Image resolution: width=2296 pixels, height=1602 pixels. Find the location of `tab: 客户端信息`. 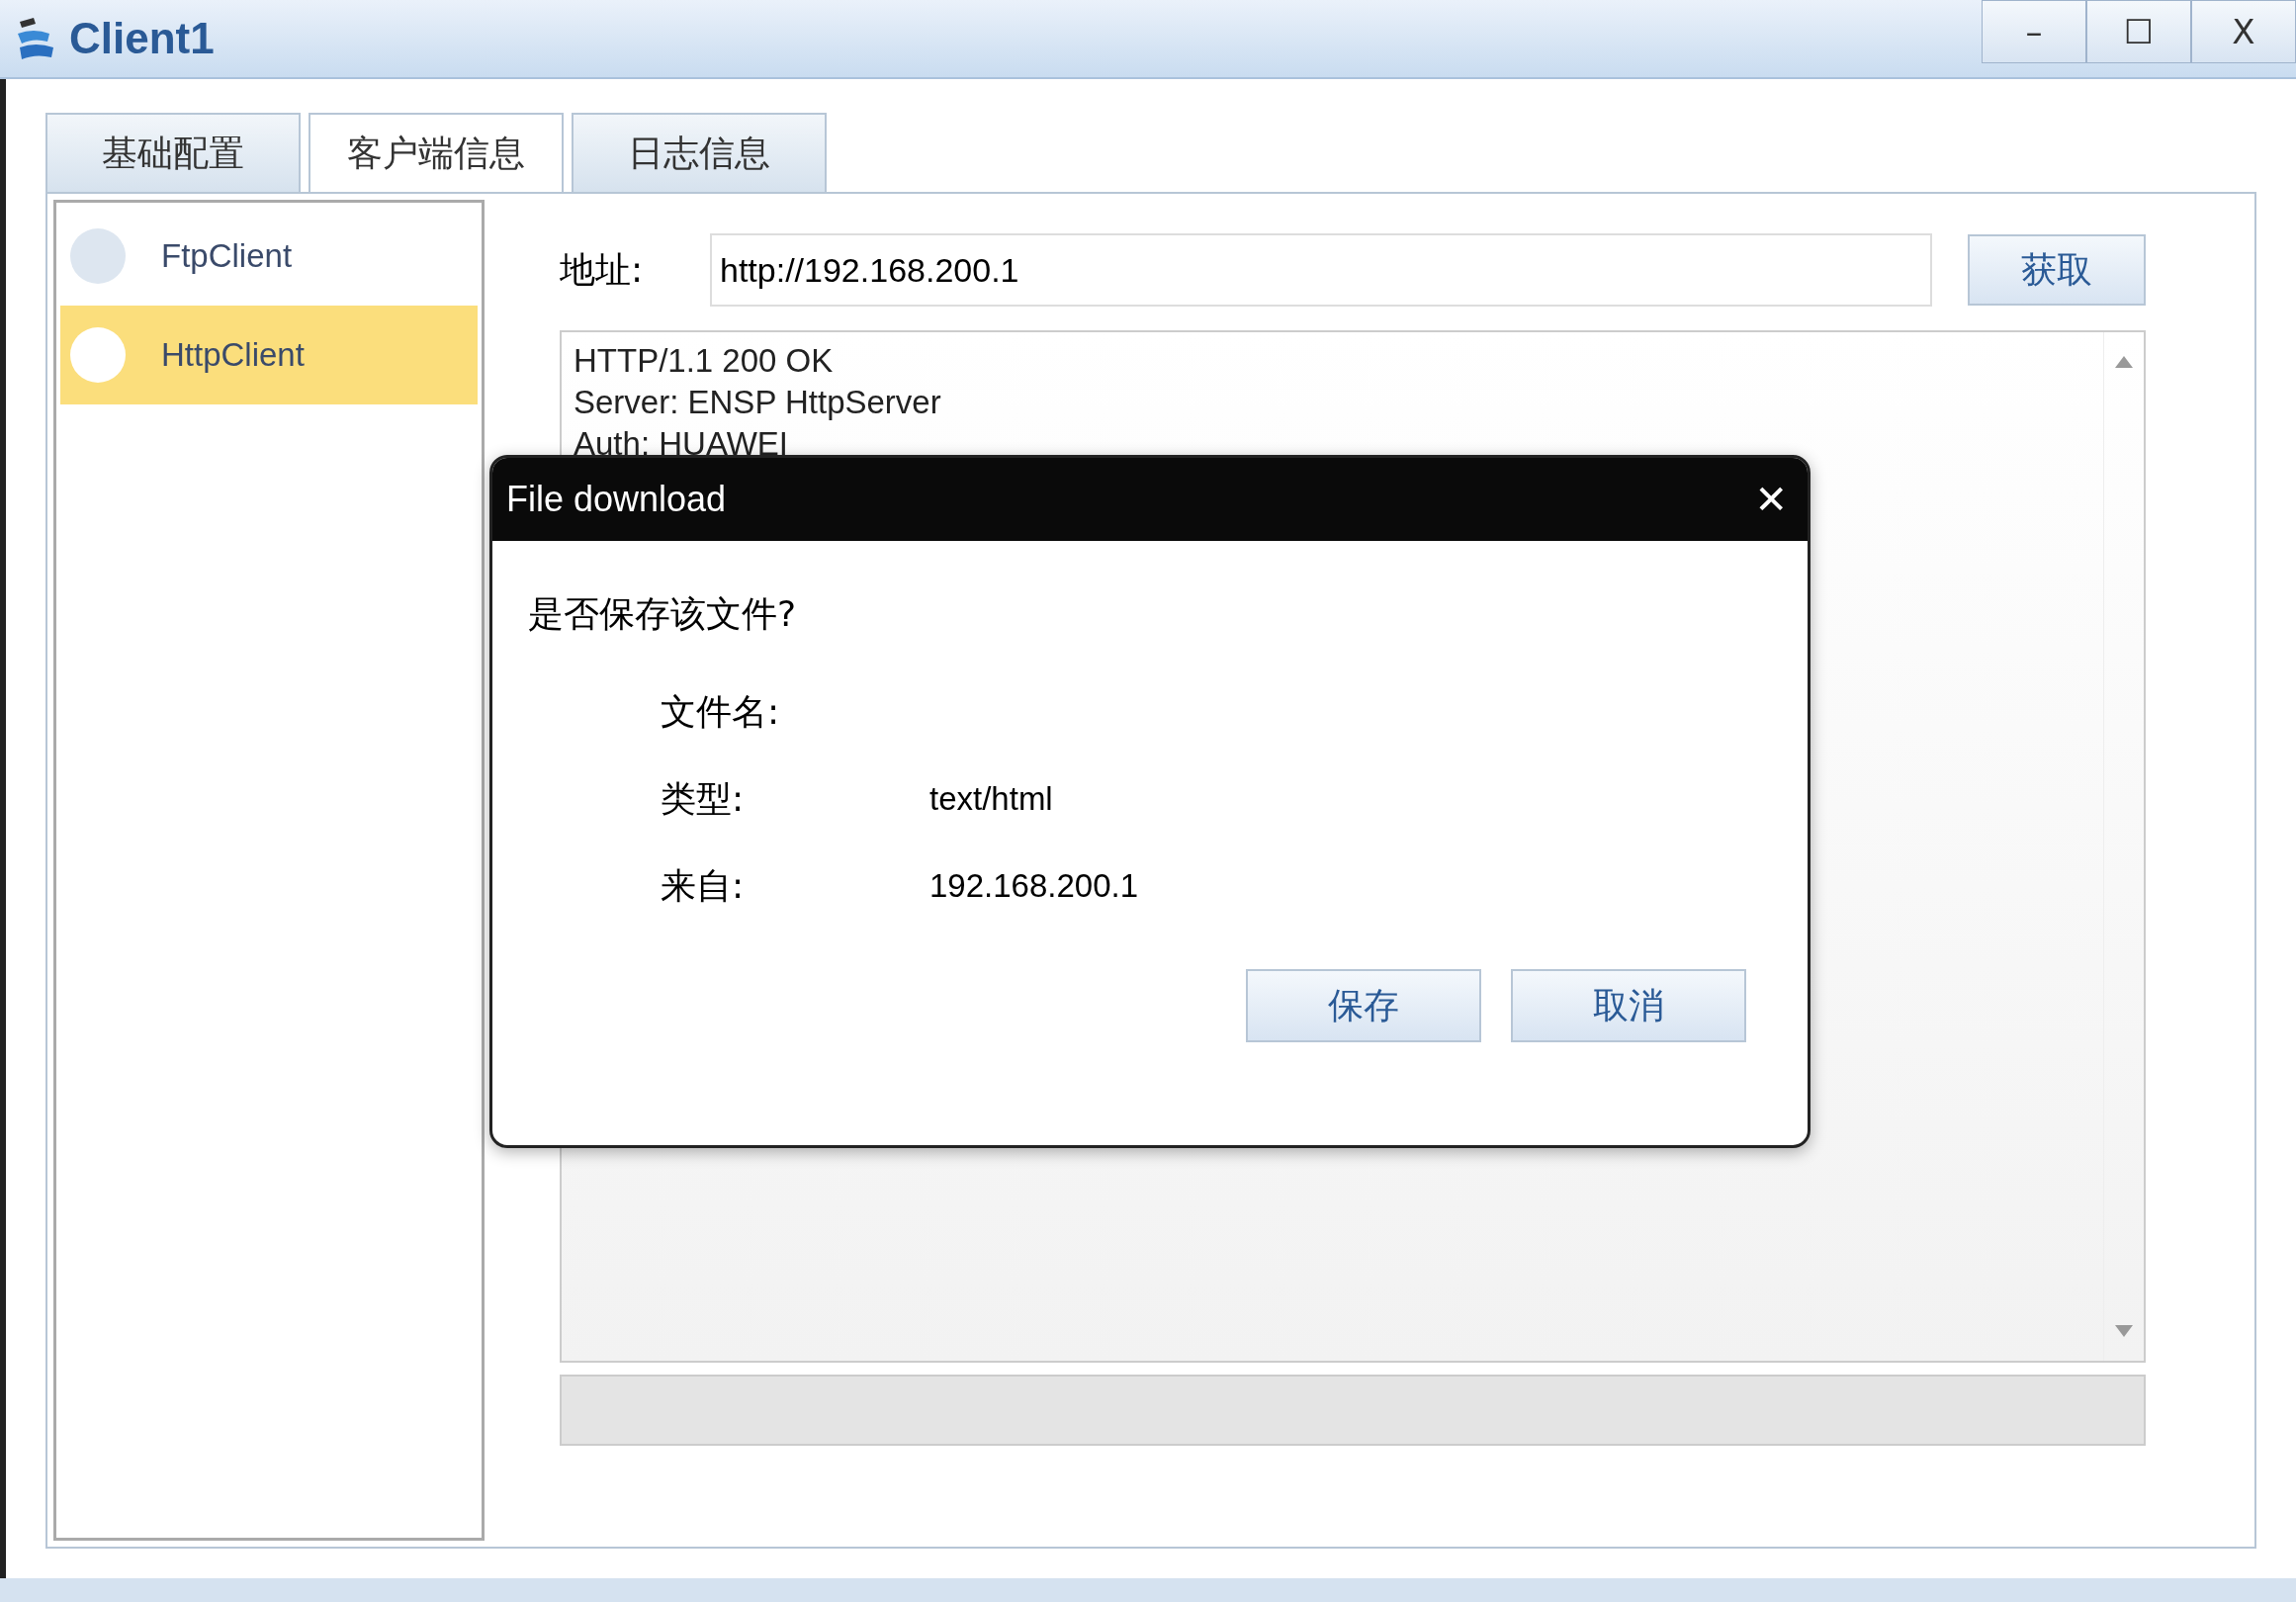

tab: 客户端信息 is located at coordinates (436, 153).